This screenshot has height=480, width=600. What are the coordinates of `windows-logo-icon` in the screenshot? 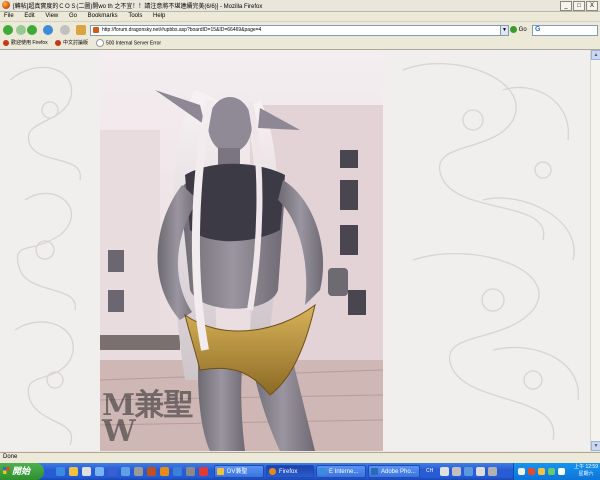 It's located at (6, 470).